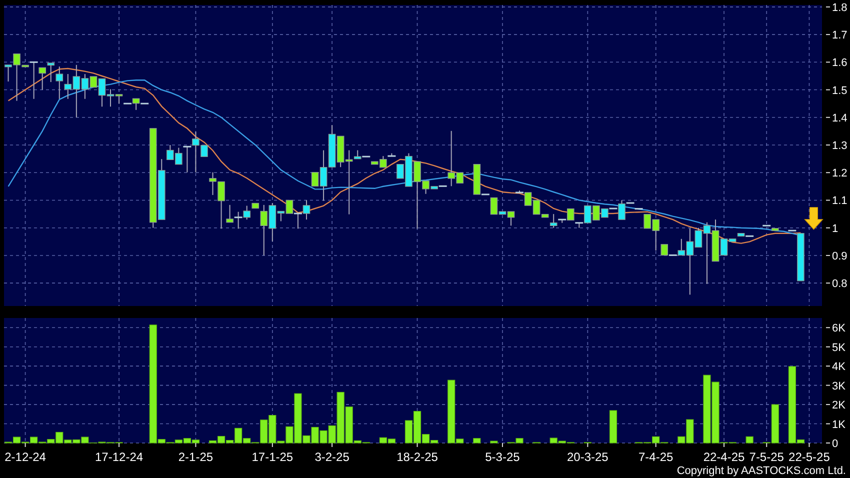 Image resolution: width=850 pixels, height=478 pixels. I want to click on date-axis-label: 22-5-25, so click(809, 457).